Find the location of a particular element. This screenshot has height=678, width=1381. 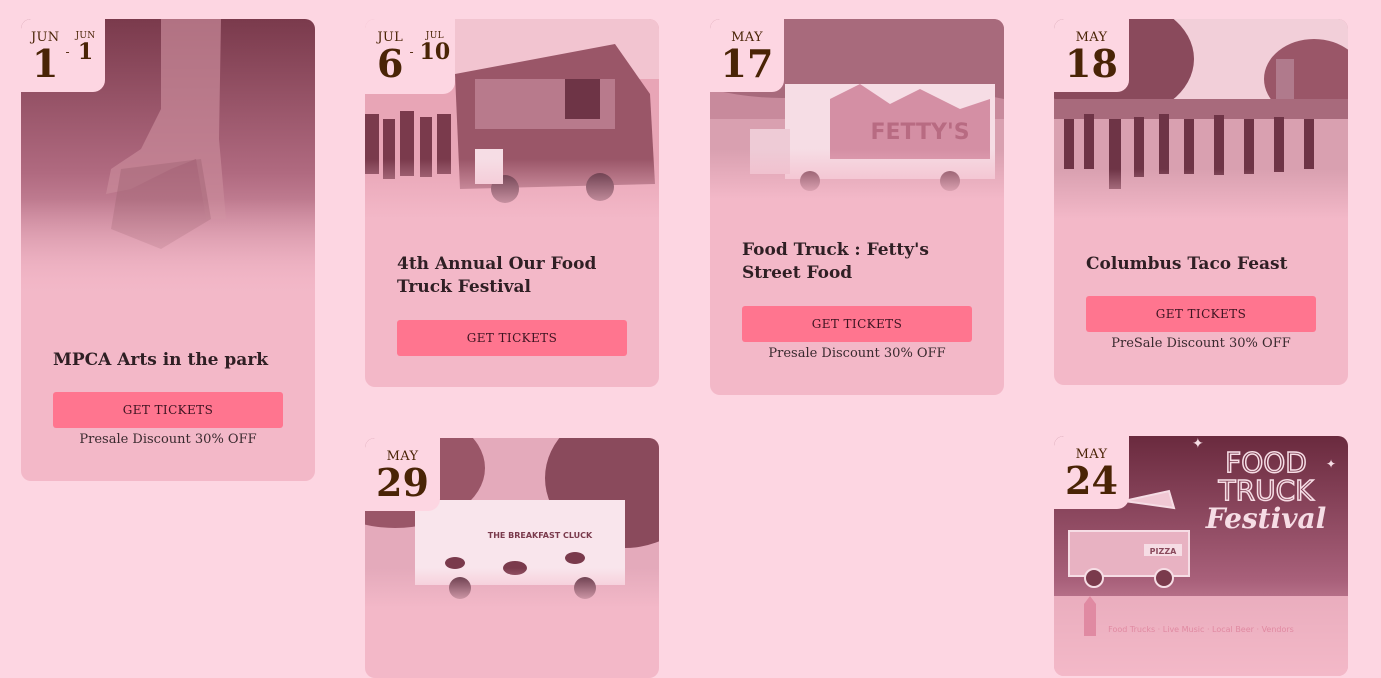

presale-discount: PreSale Discount 30% OFF is located at coordinates (1201, 343).